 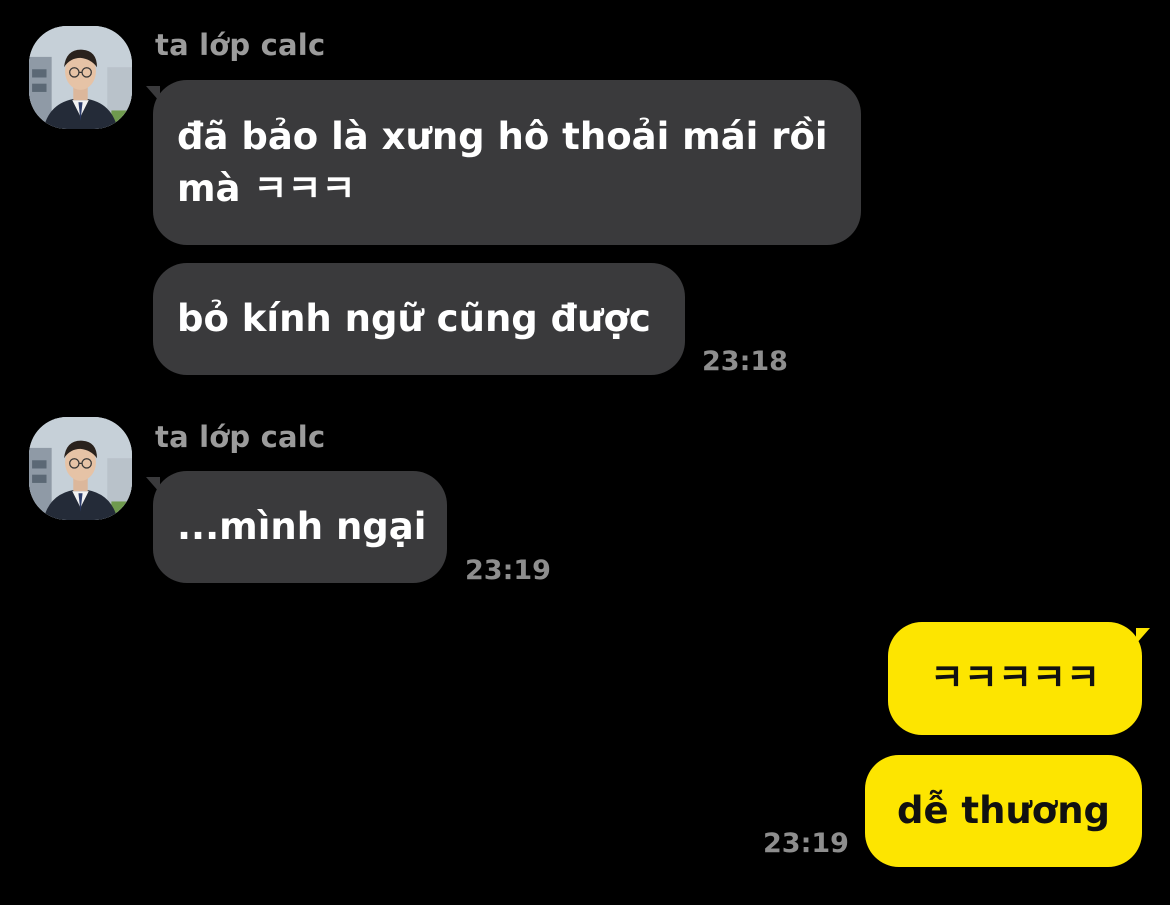 I want to click on message-text-line: mà ㅋㅋㅋ, so click(x=266, y=188).